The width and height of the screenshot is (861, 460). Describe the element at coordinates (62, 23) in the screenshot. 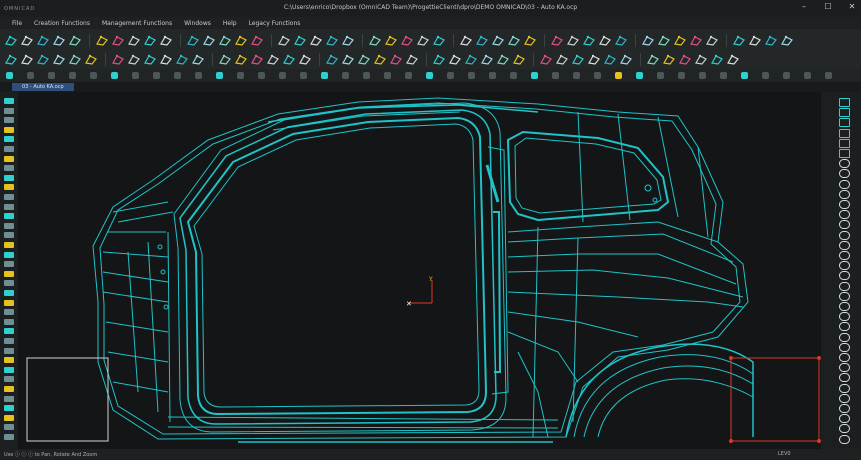

I see `menu-creation-functions: Creation Functions` at that location.